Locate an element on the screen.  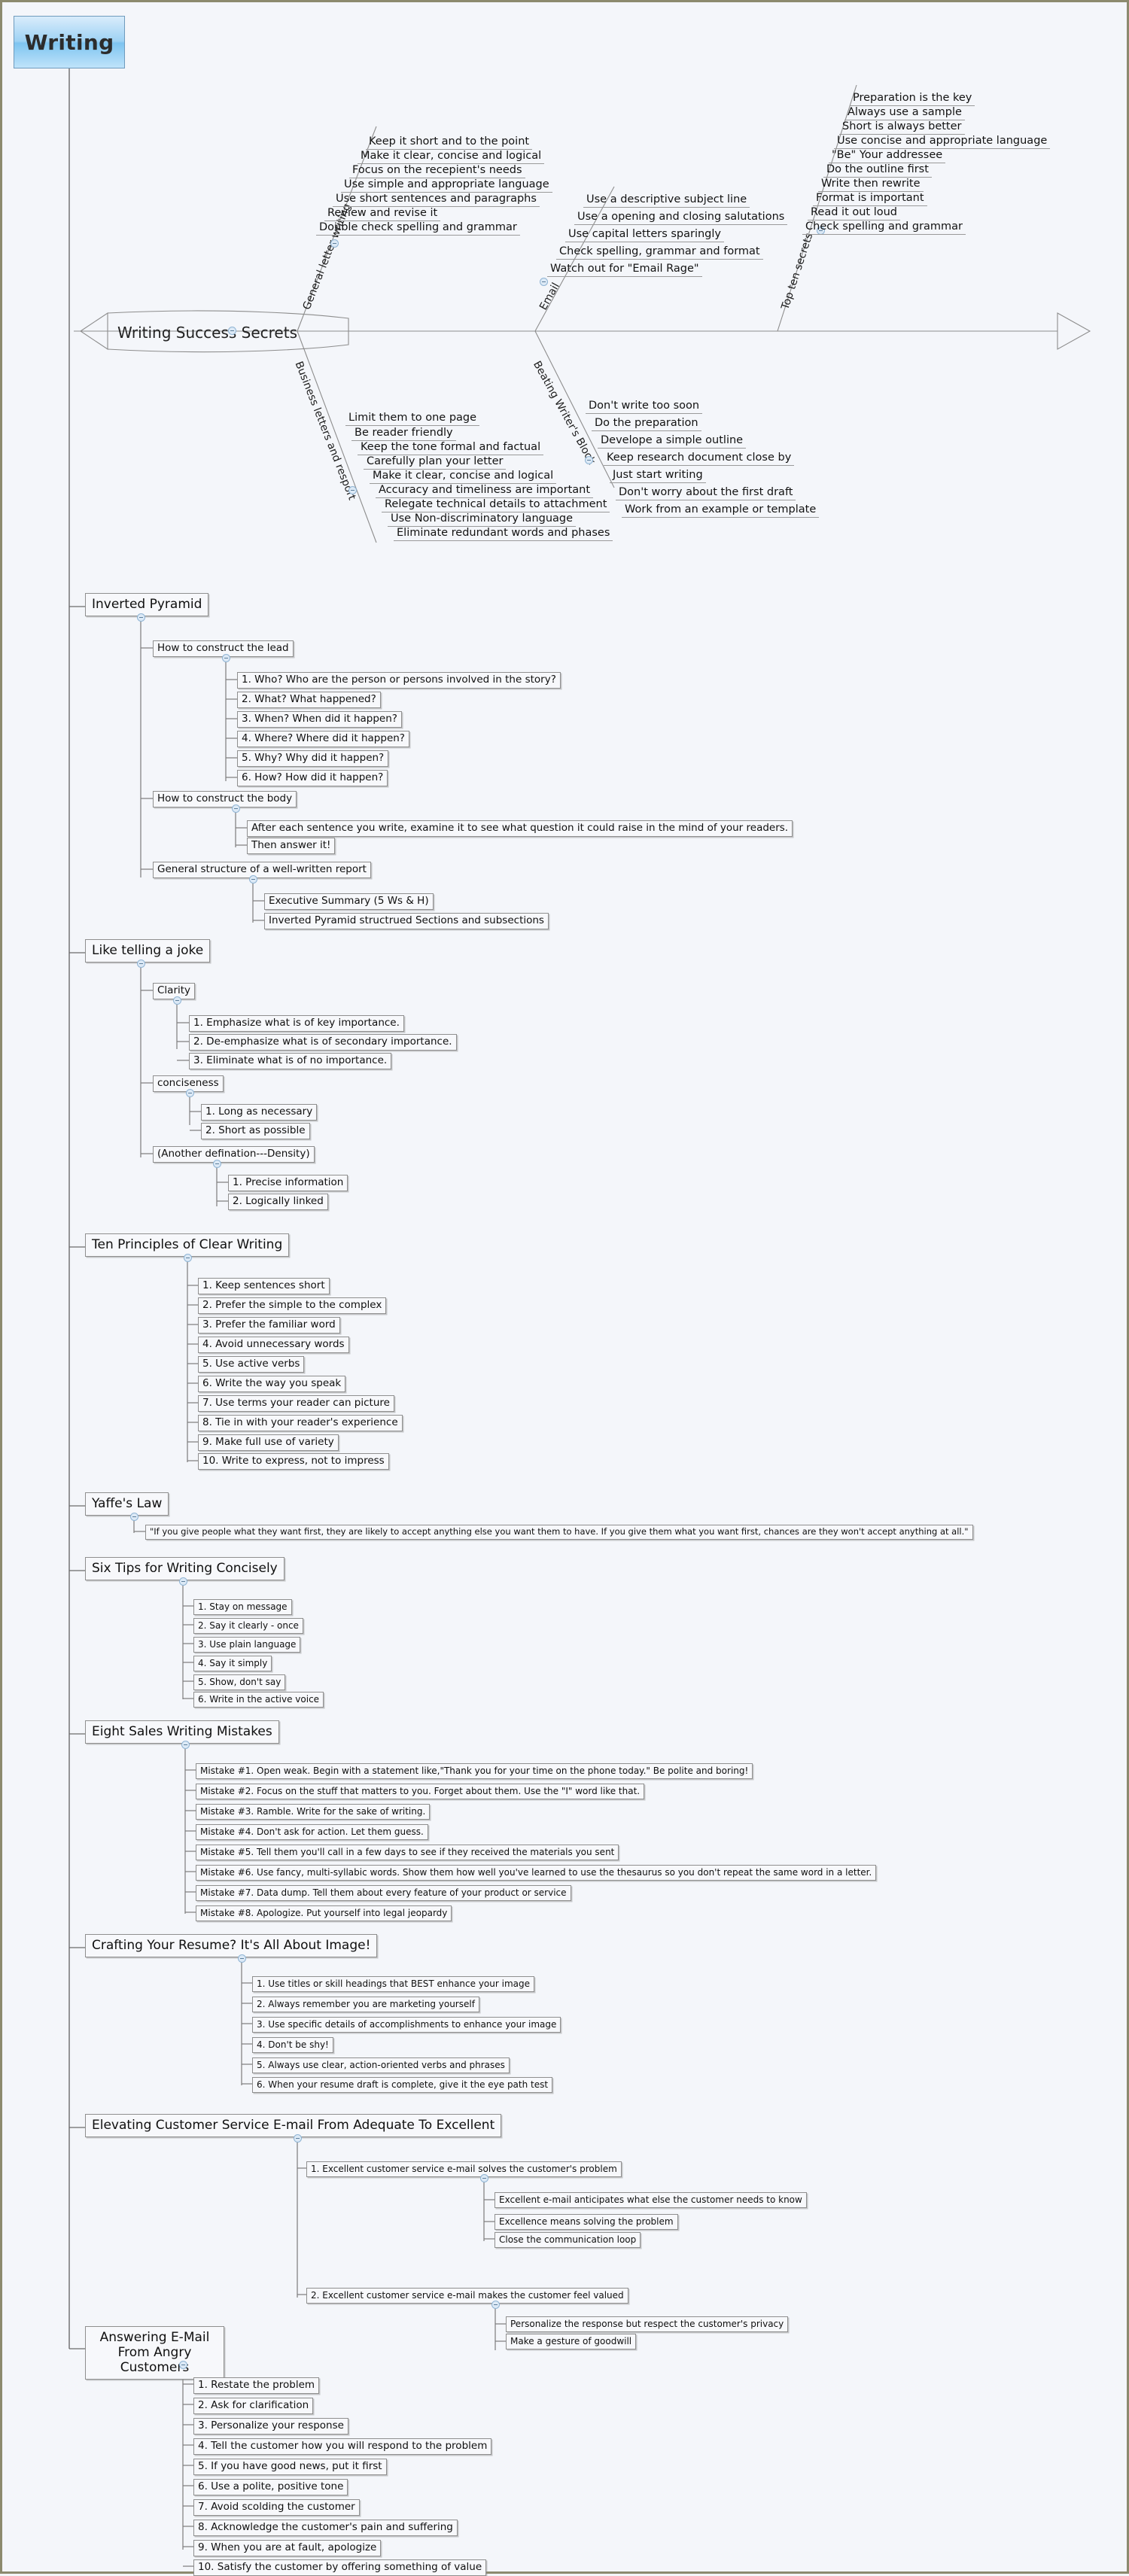
fishbone-item: Always use a sample is located at coordinates (904, 113).